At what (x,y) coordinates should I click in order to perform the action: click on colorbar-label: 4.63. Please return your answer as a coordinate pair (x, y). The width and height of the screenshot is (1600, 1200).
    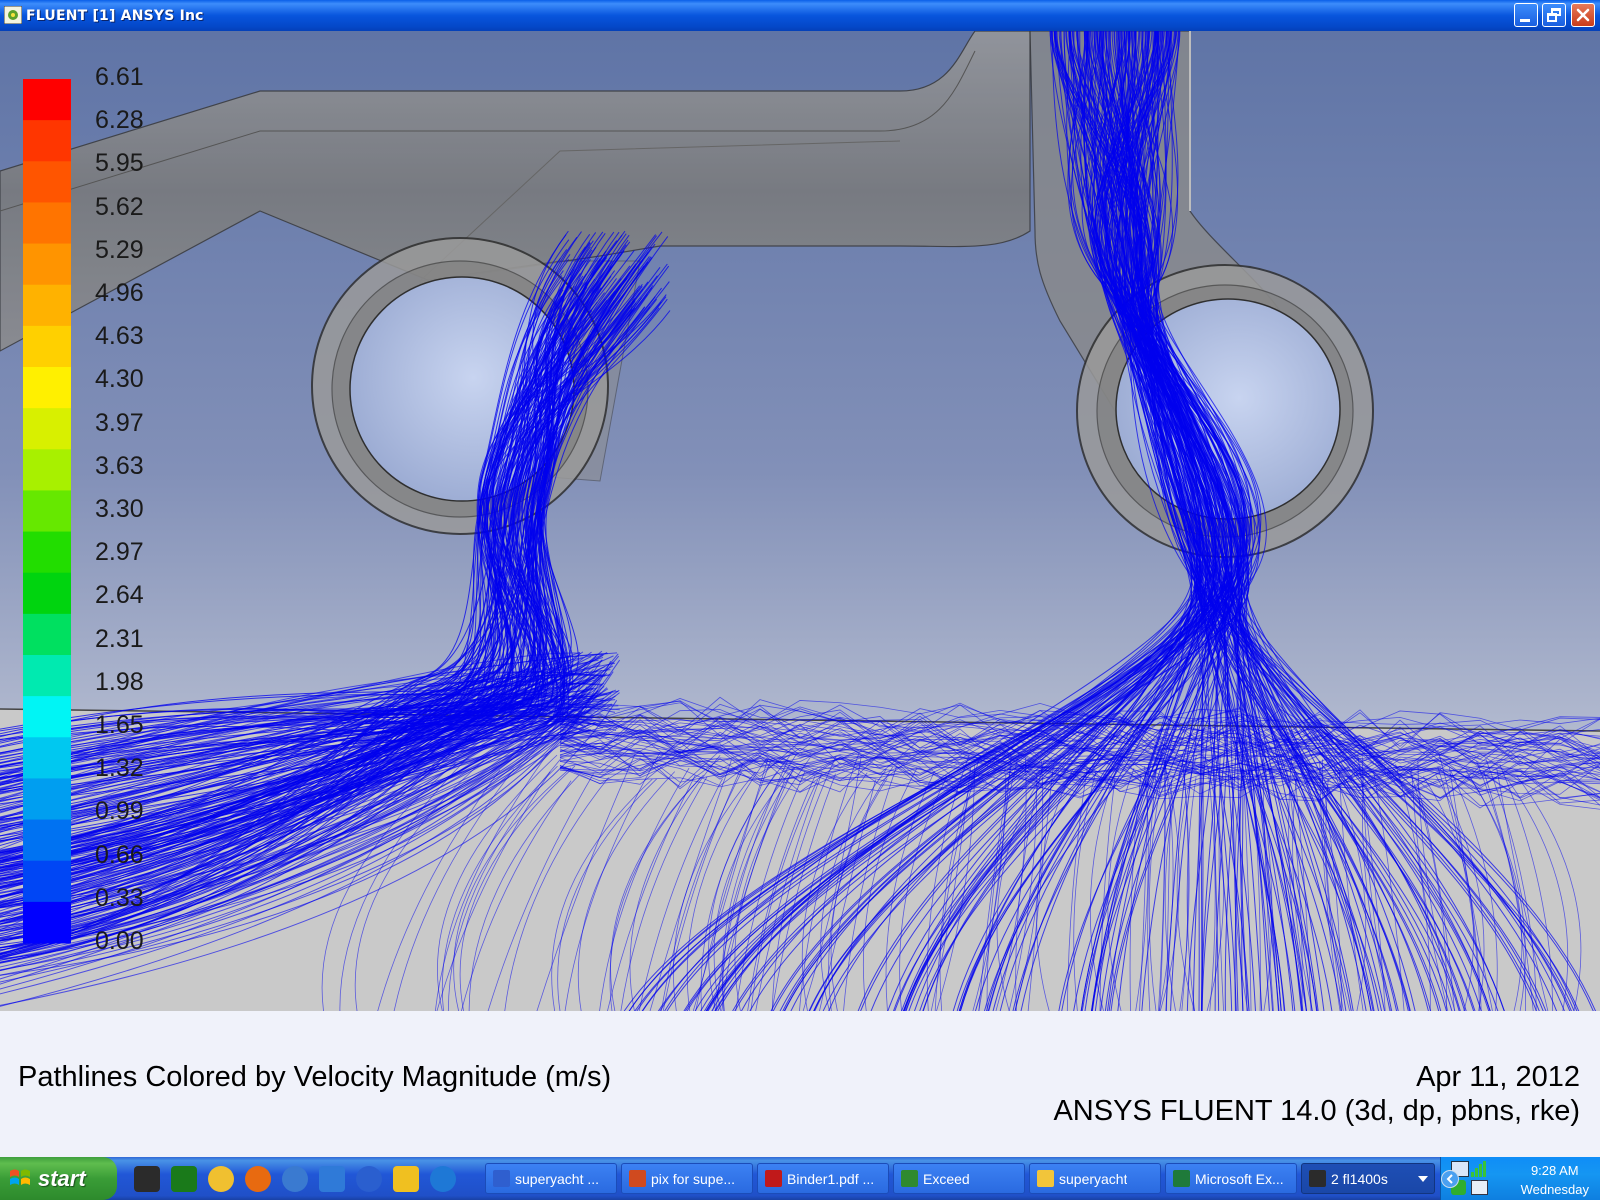
    Looking at the image, I should click on (119, 336).